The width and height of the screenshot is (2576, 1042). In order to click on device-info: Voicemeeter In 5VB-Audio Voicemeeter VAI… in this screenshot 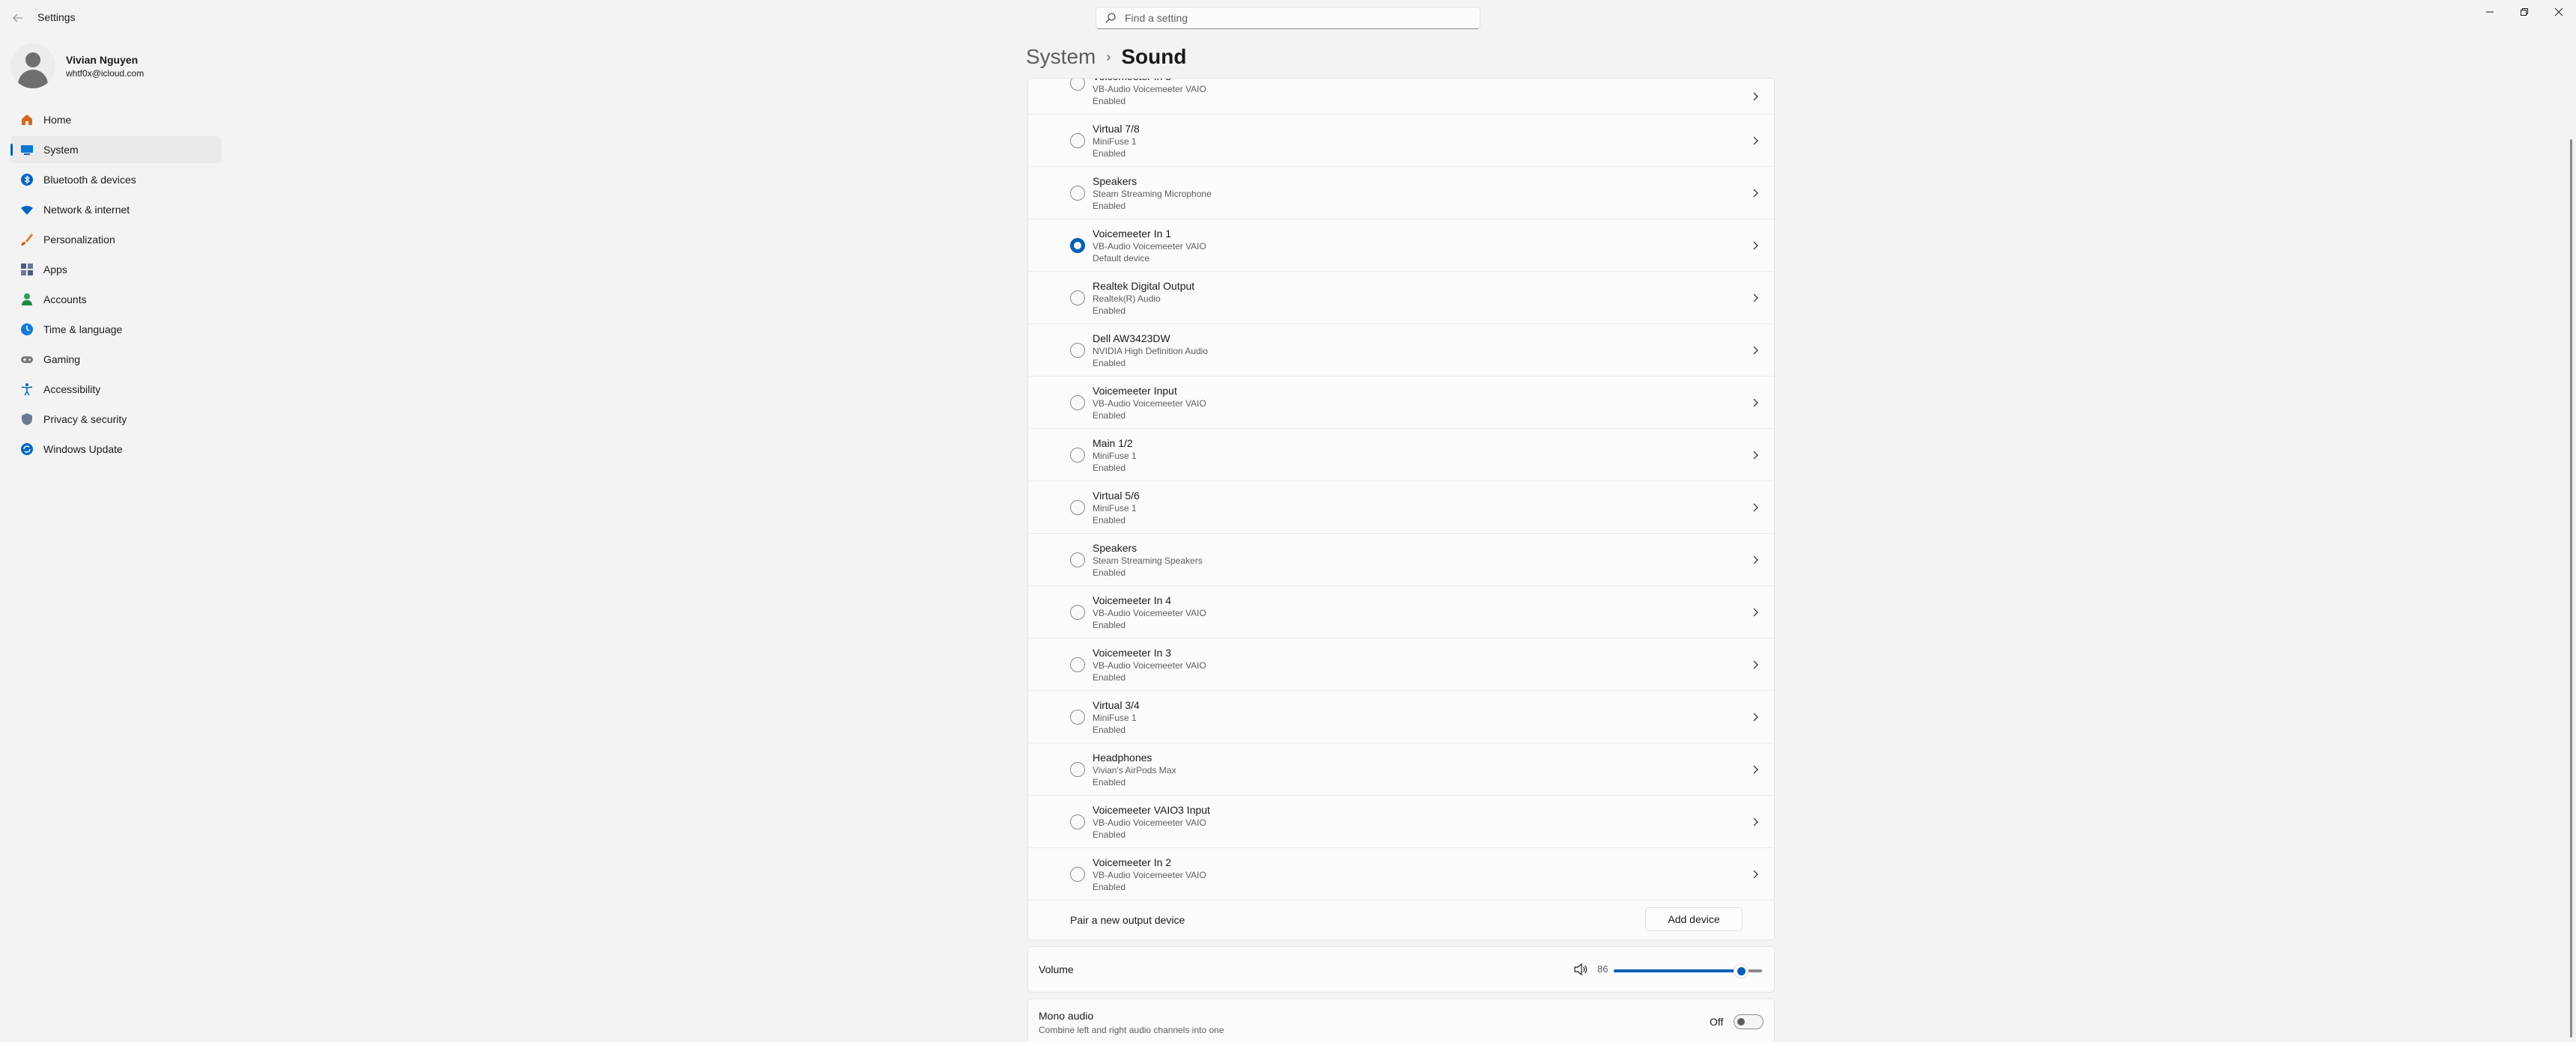, I will do `click(1149, 93)`.